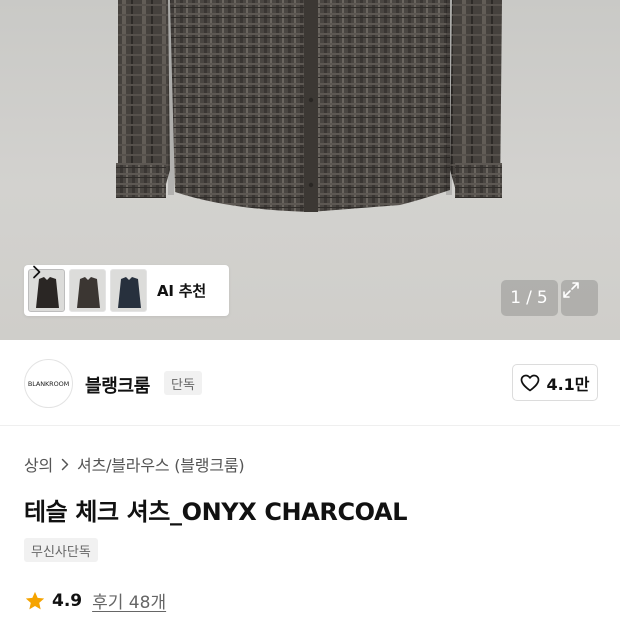 The image size is (620, 620). Describe the element at coordinates (129, 600) in the screenshot. I see `review-count-link: 후기 48개` at that location.